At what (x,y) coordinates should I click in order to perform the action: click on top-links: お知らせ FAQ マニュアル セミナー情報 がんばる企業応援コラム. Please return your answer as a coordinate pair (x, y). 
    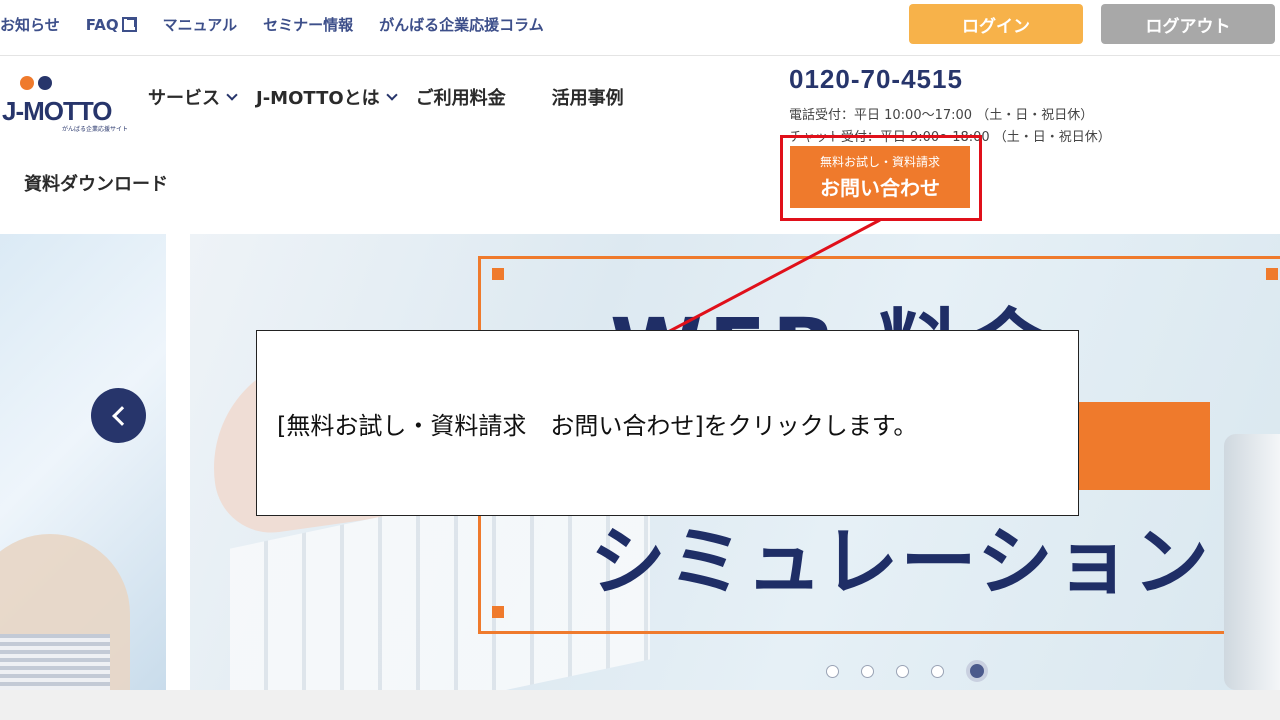
    Looking at the image, I should click on (285, 24).